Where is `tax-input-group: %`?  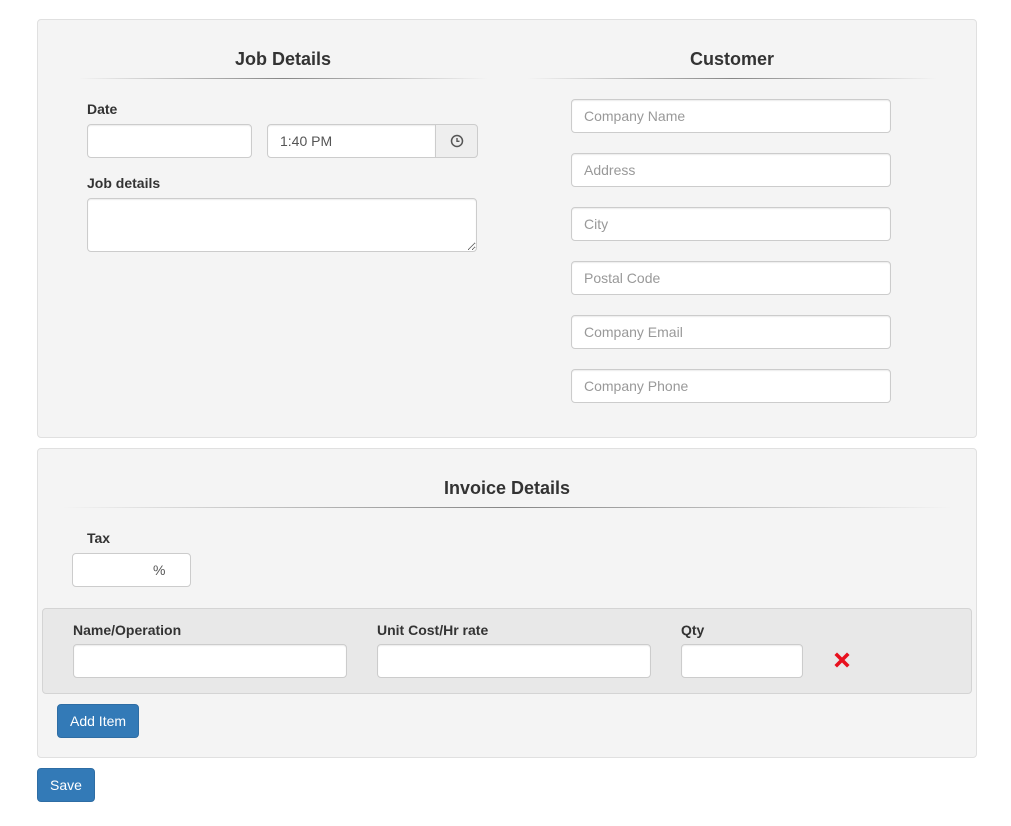
tax-input-group: % is located at coordinates (131, 570).